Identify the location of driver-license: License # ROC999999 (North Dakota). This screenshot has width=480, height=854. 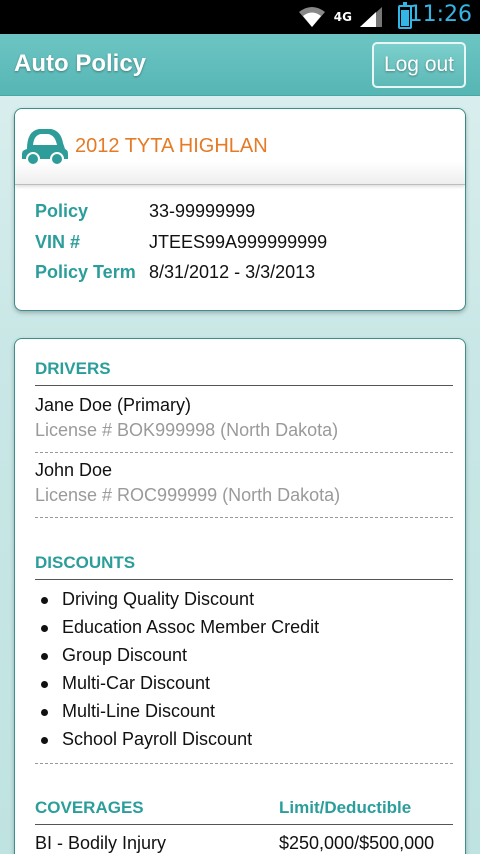
(188, 495).